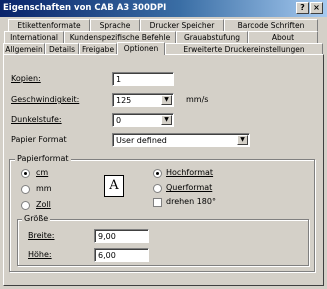  What do you see at coordinates (143, 100) in the screenshot?
I see `geschwindigkeit-select: 125 ▼` at bounding box center [143, 100].